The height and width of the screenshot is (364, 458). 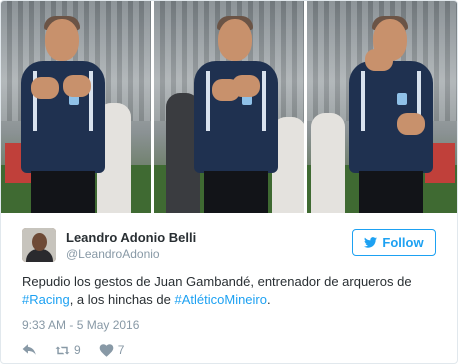 What do you see at coordinates (269, 299) in the screenshot?
I see `tweet-text-part: .` at bounding box center [269, 299].